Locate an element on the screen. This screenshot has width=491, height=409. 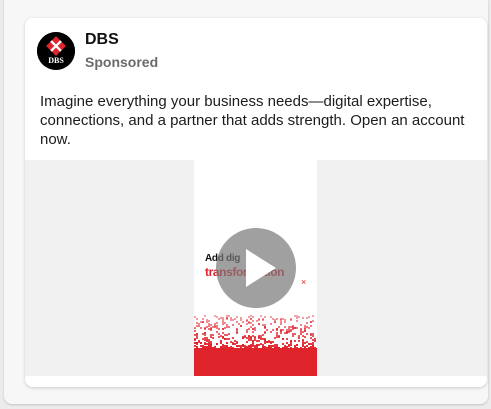
dbs-logo-icon: DBS is located at coordinates (56, 51).